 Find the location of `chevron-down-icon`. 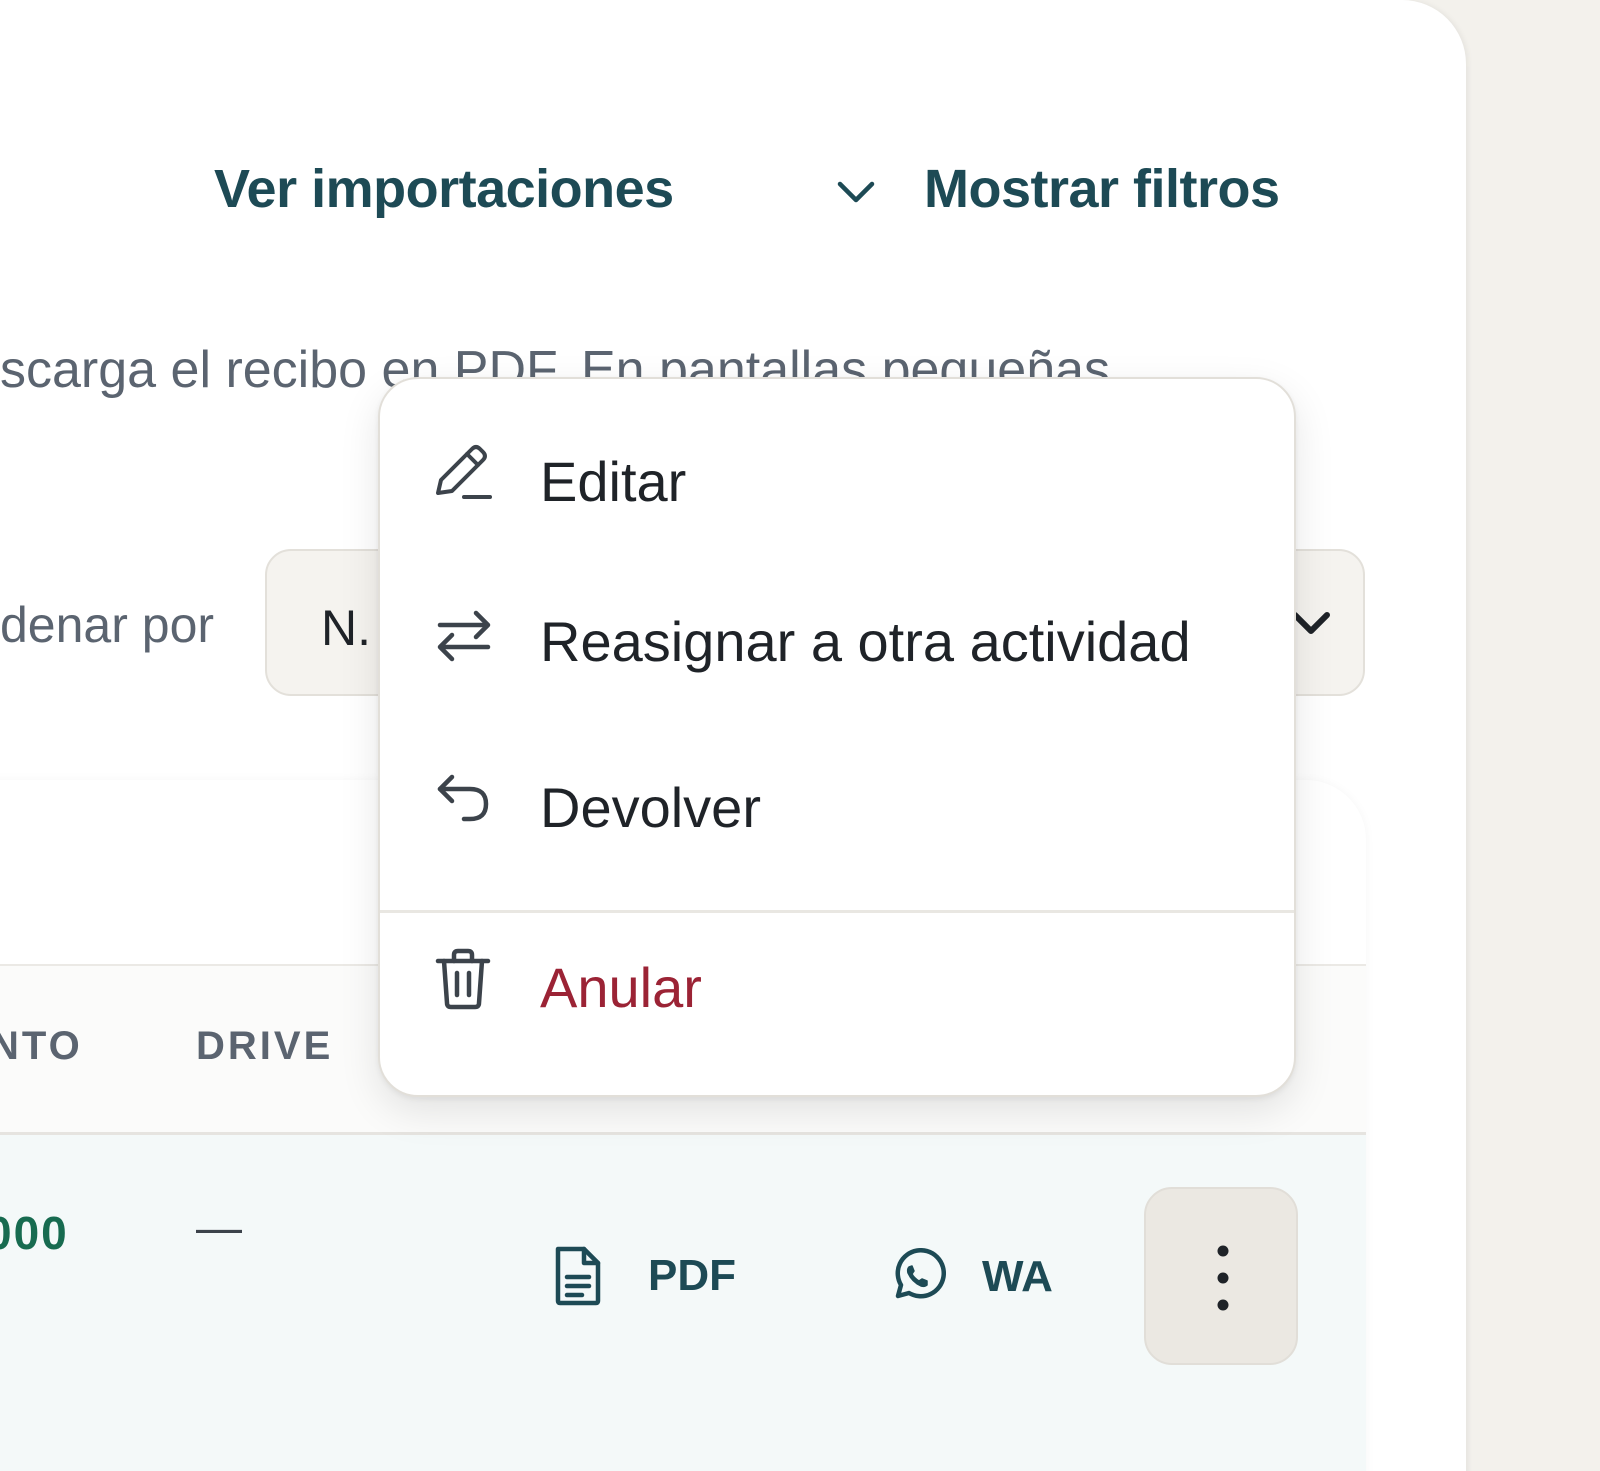

chevron-down-icon is located at coordinates (856, 192).